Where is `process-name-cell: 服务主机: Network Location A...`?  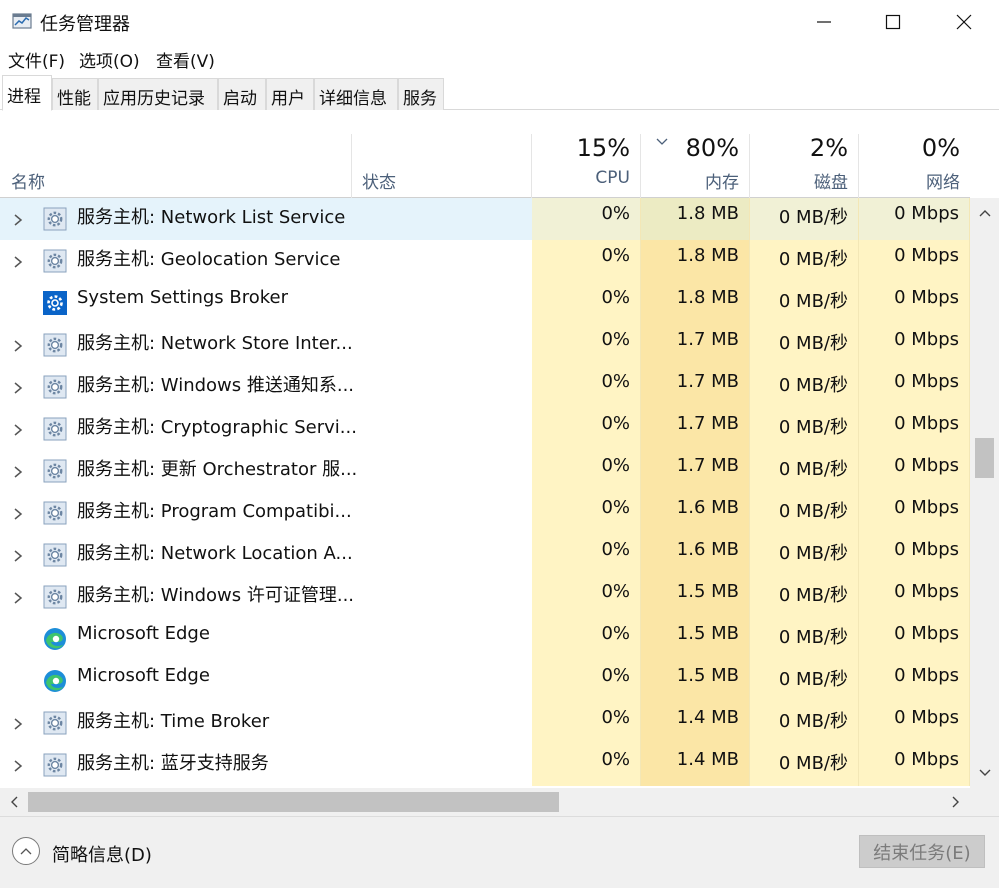 process-name-cell: 服务主机: Network Location A... is located at coordinates (266, 555).